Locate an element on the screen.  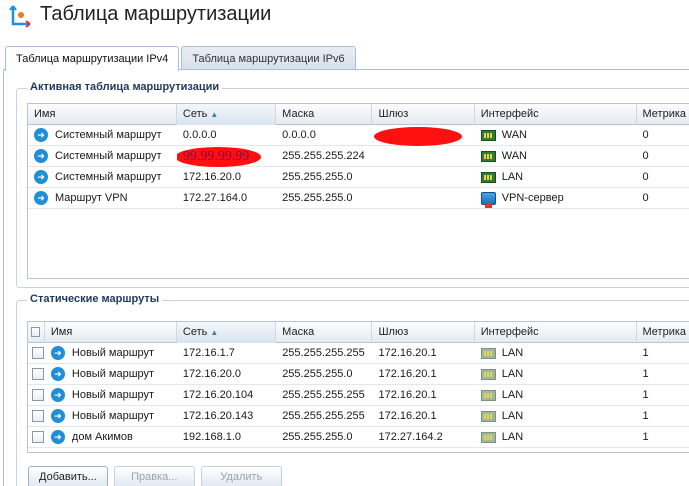
col-select is located at coordinates (36, 332).